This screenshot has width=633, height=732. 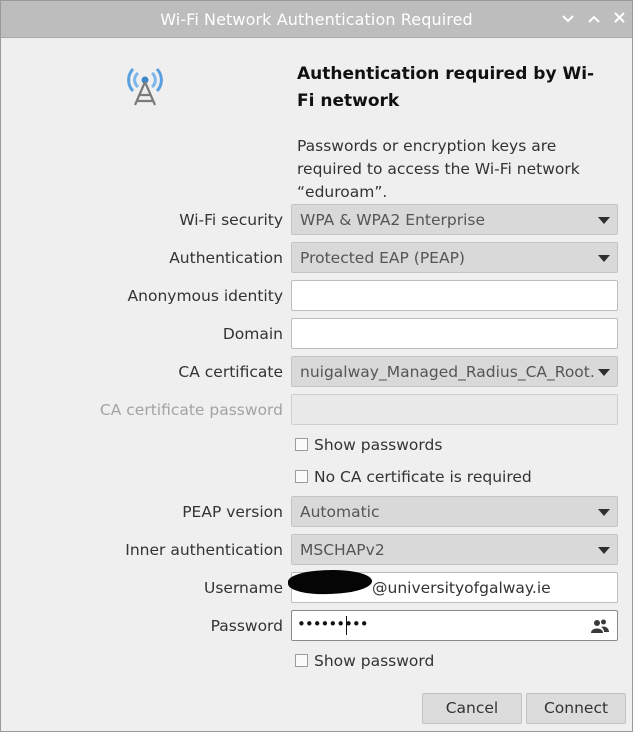 I want to click on password-value: •••••••••, so click(x=333, y=624).